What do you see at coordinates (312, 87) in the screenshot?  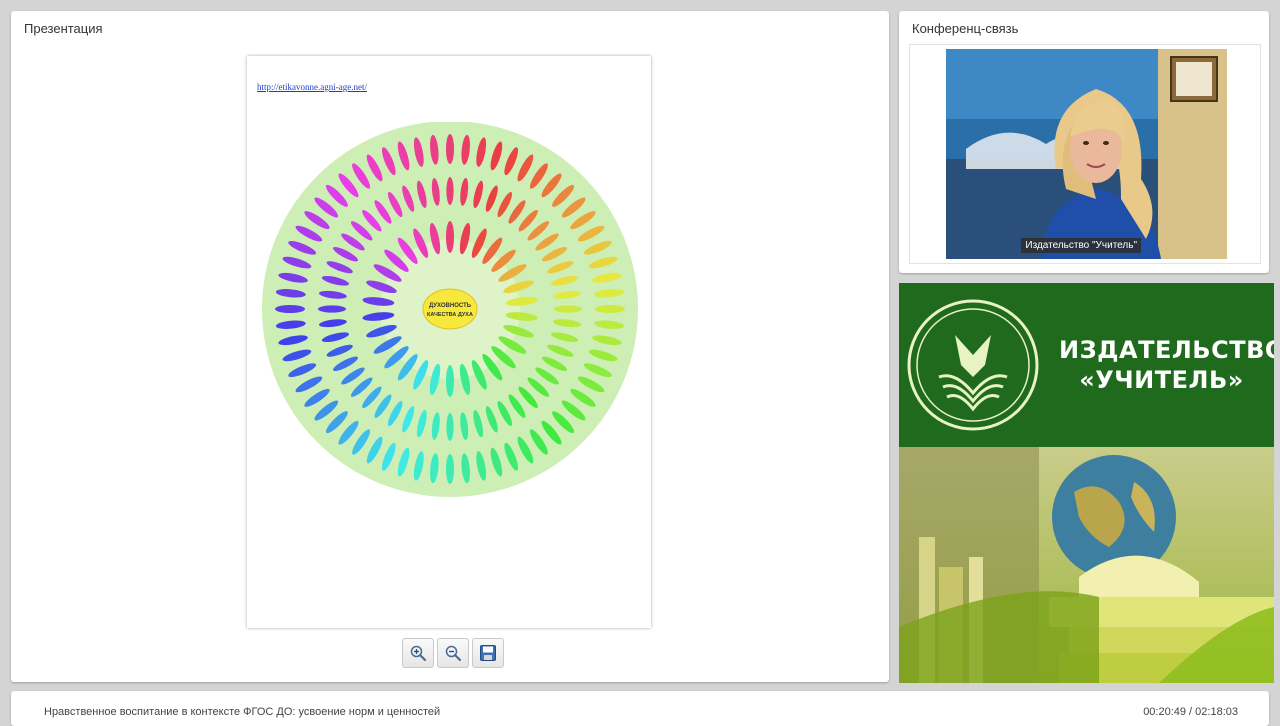 I see `slide-link: http://etikavonne.agni-age.net/` at bounding box center [312, 87].